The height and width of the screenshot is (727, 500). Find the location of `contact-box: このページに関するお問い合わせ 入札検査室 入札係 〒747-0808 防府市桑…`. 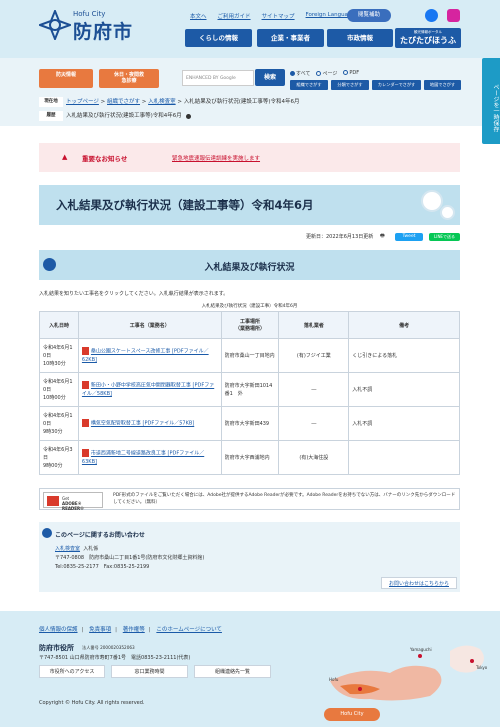

contact-box: このページに関するお問い合わせ 入札検査室 入札係 〒747-0808 防府市桑… is located at coordinates (249, 557).